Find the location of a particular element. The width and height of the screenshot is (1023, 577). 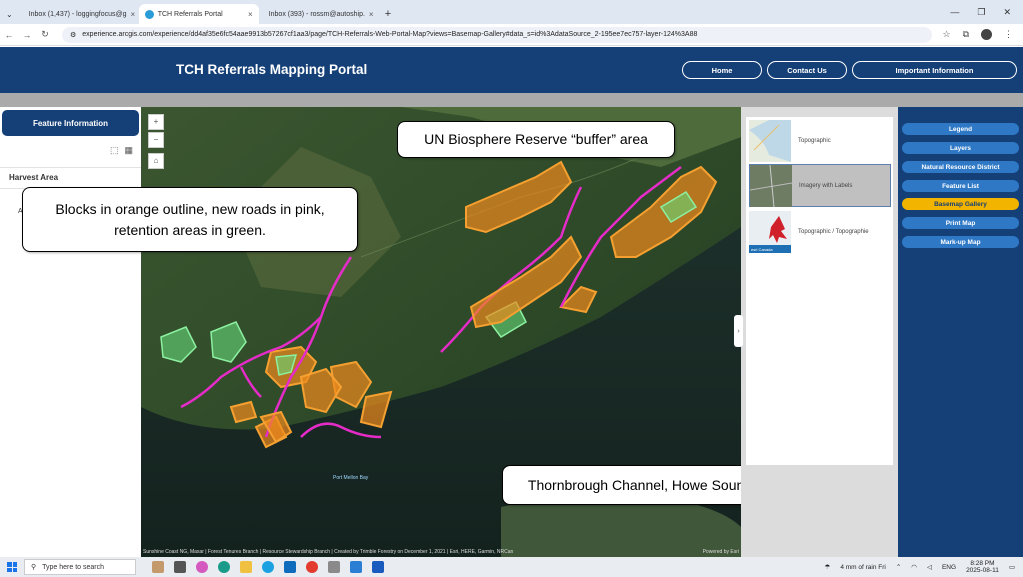

contact-us-button: Contact Us is located at coordinates (807, 70).